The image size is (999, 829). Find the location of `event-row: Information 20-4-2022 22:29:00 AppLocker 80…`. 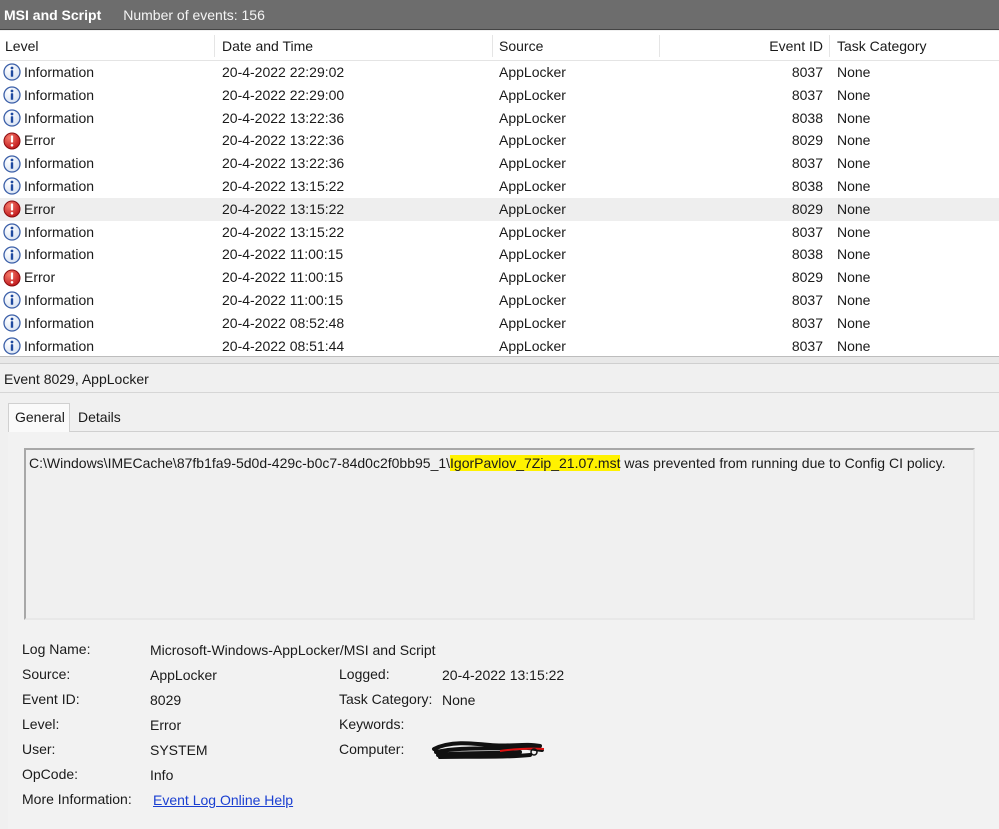

event-row: Information 20-4-2022 22:29:00 AppLocker 80… is located at coordinates (499, 95).